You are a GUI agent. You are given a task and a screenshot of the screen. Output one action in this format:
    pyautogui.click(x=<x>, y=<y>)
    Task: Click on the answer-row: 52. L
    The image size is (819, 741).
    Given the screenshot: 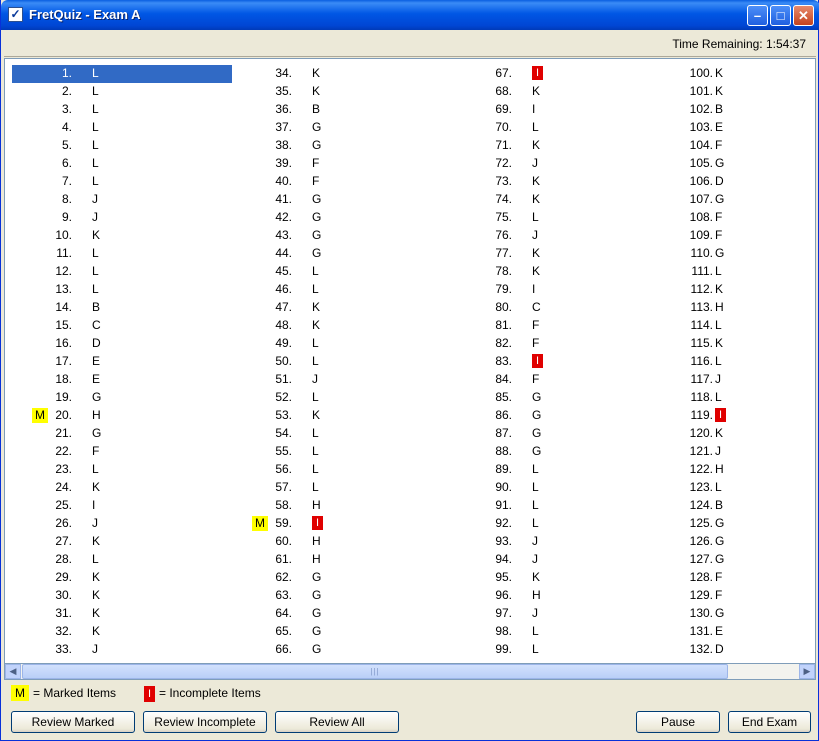 What is the action you would take?
    pyautogui.click(x=342, y=397)
    